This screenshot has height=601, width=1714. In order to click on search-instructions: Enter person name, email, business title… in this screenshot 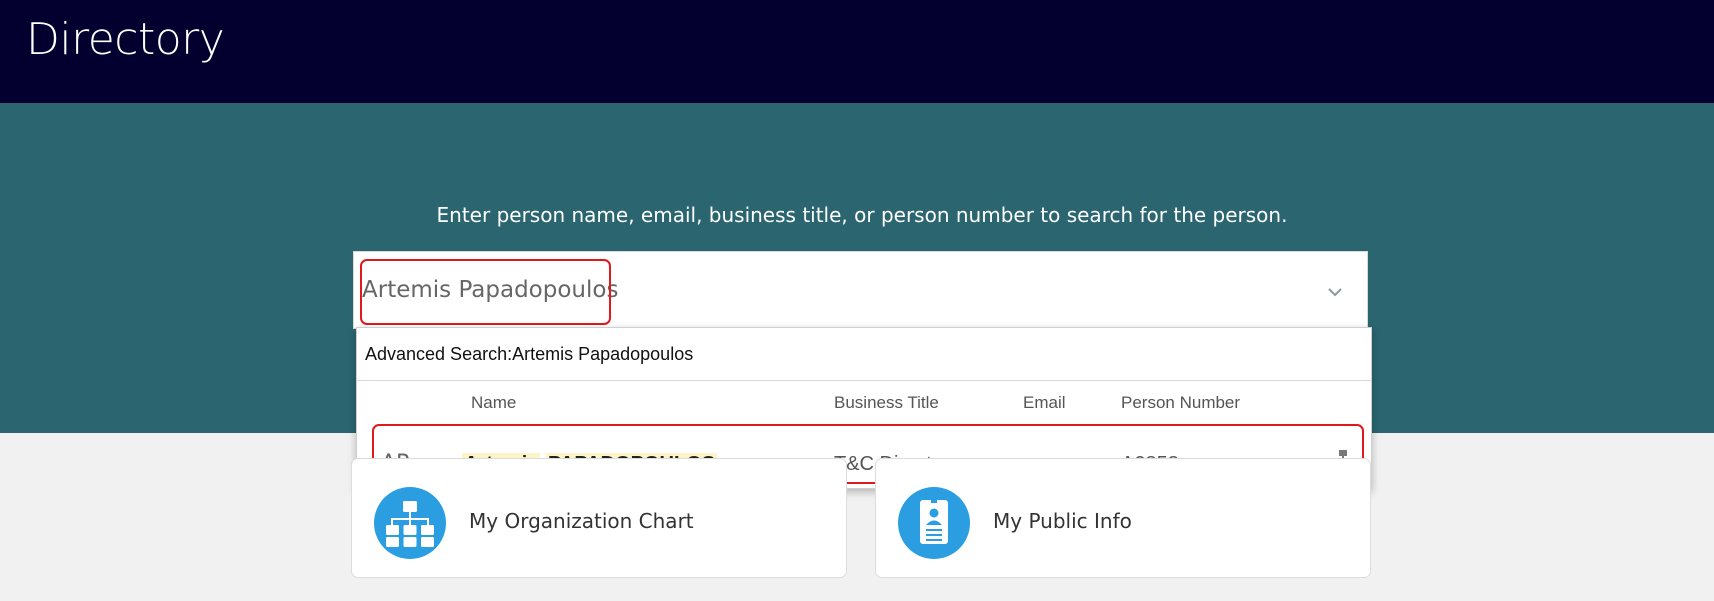, I will do `click(862, 215)`.